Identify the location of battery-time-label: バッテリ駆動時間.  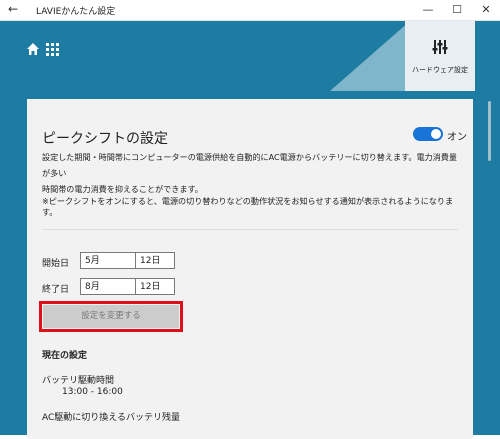
(78, 381).